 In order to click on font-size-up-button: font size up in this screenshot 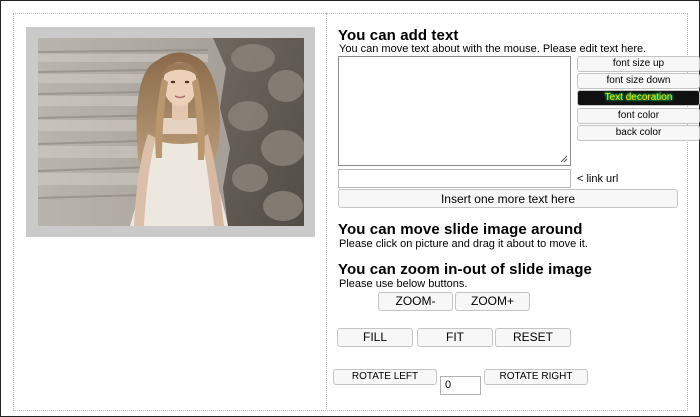, I will do `click(638, 64)`.